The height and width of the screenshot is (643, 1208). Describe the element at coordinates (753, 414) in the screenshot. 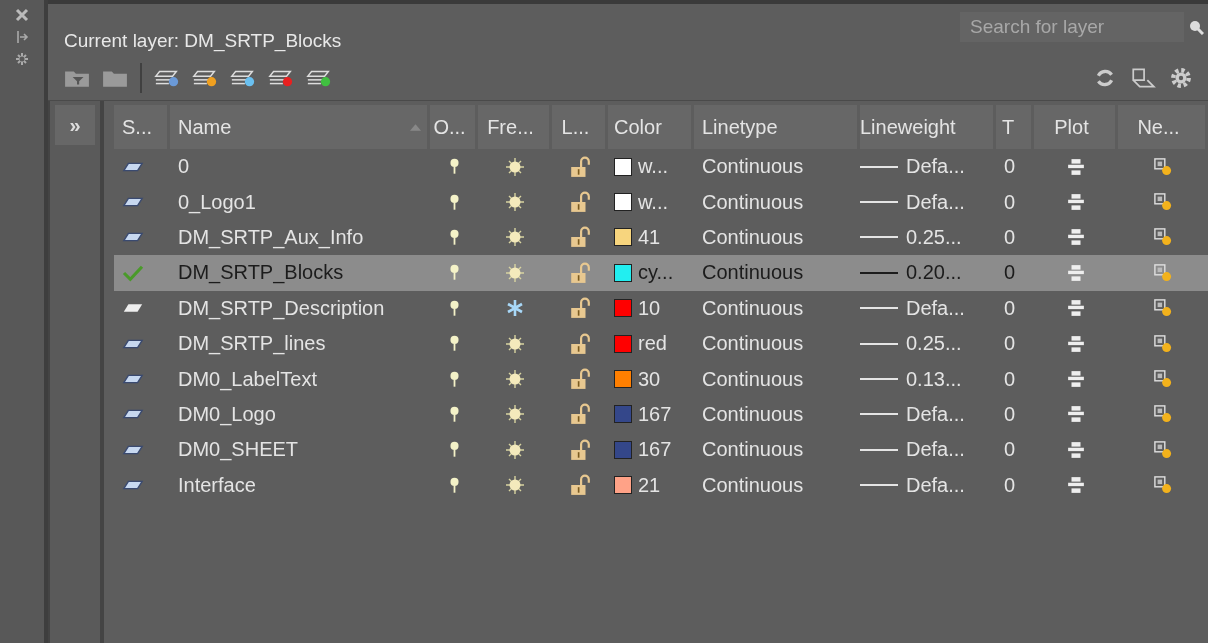

I see `linetype-name: Continuous` at that location.